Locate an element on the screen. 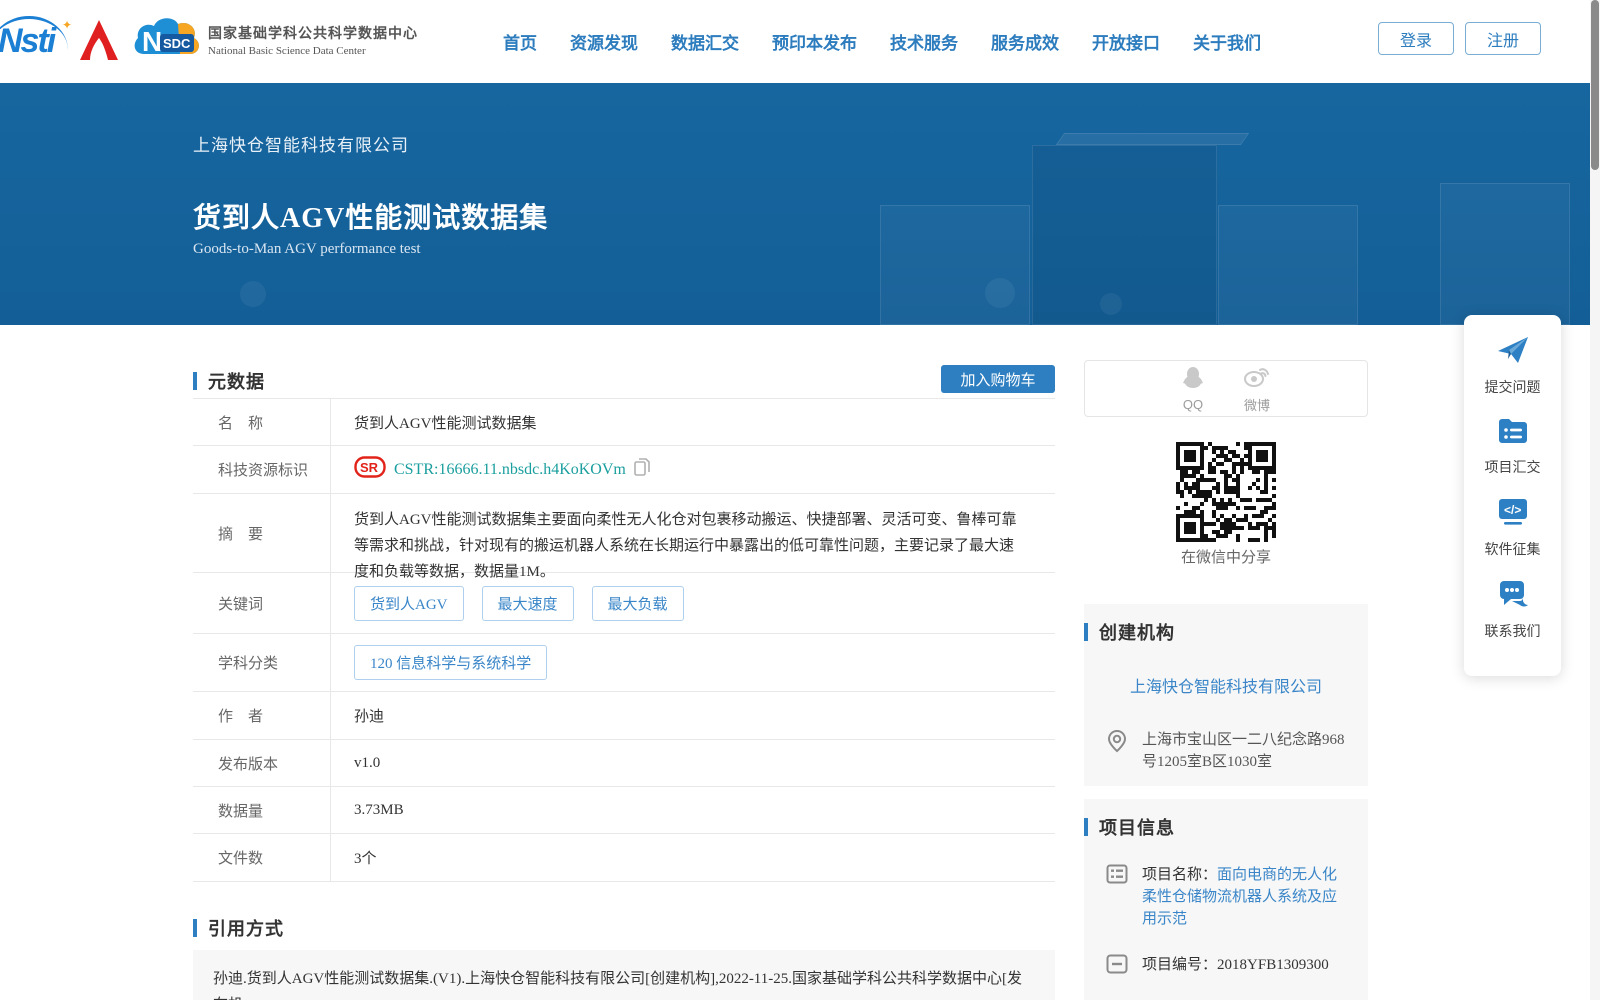 The image size is (1600, 1000). citation-section-title: 引用方式 is located at coordinates (246, 929).